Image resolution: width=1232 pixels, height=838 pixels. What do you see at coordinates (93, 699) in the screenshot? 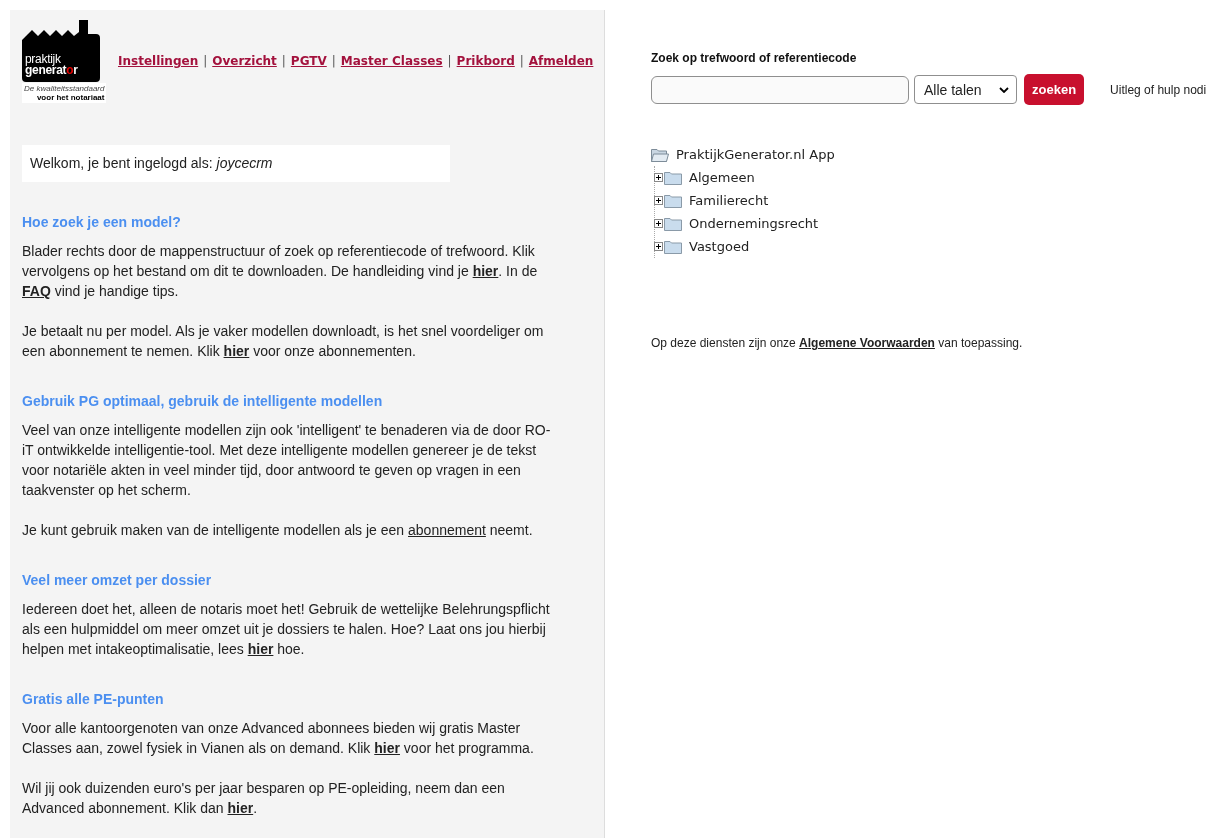
I see `section-heading: Gratis alle PE-punten` at bounding box center [93, 699].